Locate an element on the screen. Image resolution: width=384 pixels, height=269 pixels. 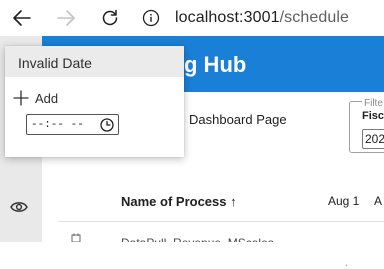
back-arrow-icon is located at coordinates (22, 18).